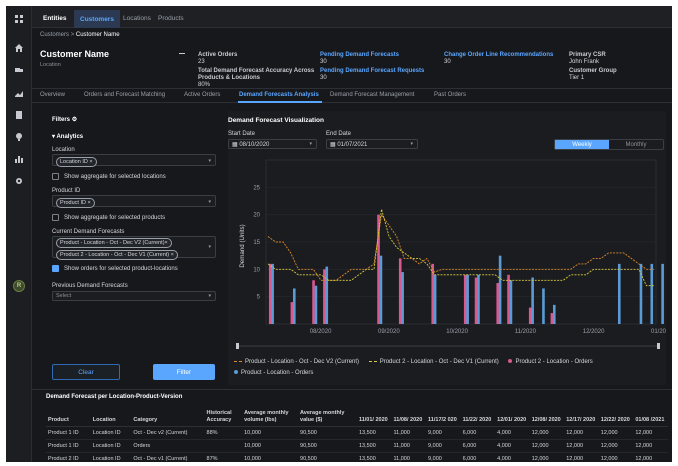 This screenshot has width=678, height=466. Describe the element at coordinates (68, 417) in the screenshot. I see `column-header: Product` at that location.